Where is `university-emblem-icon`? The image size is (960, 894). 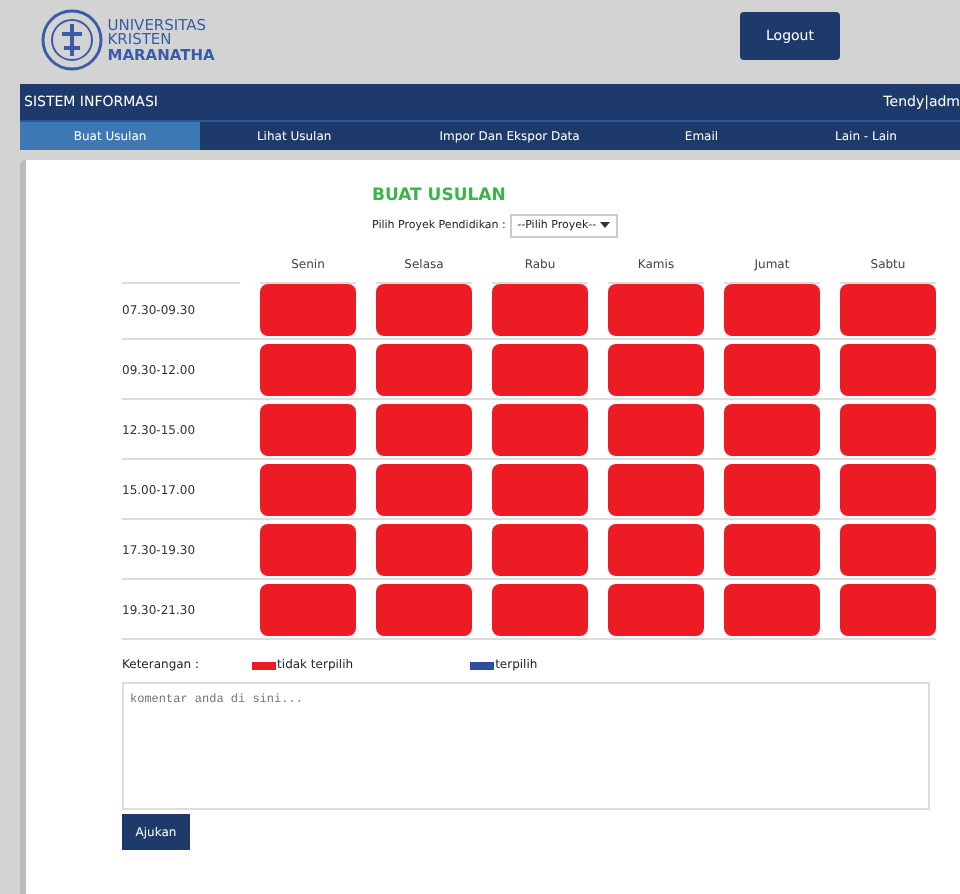
university-emblem-icon is located at coordinates (72, 40).